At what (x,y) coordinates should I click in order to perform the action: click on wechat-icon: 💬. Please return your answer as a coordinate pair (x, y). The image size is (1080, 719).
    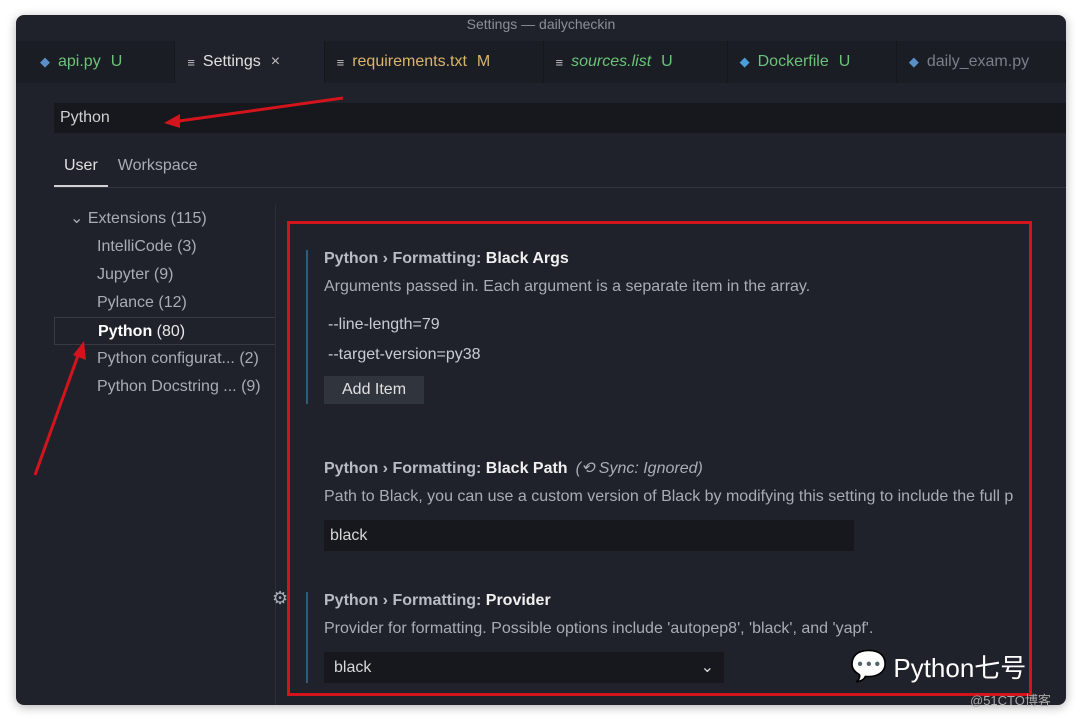
    Looking at the image, I should click on (869, 666).